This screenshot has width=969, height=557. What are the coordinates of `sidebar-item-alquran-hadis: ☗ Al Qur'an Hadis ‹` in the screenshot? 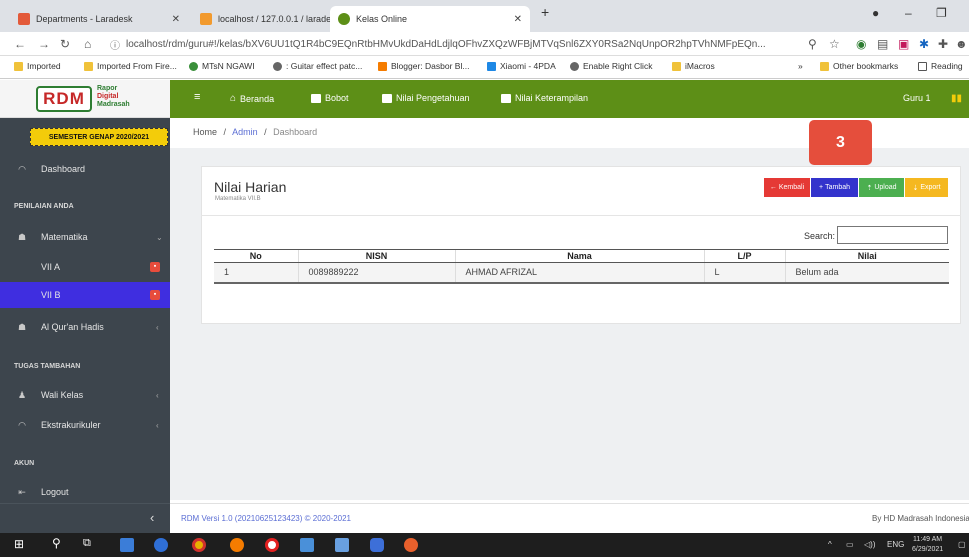 It's located at (85, 327).